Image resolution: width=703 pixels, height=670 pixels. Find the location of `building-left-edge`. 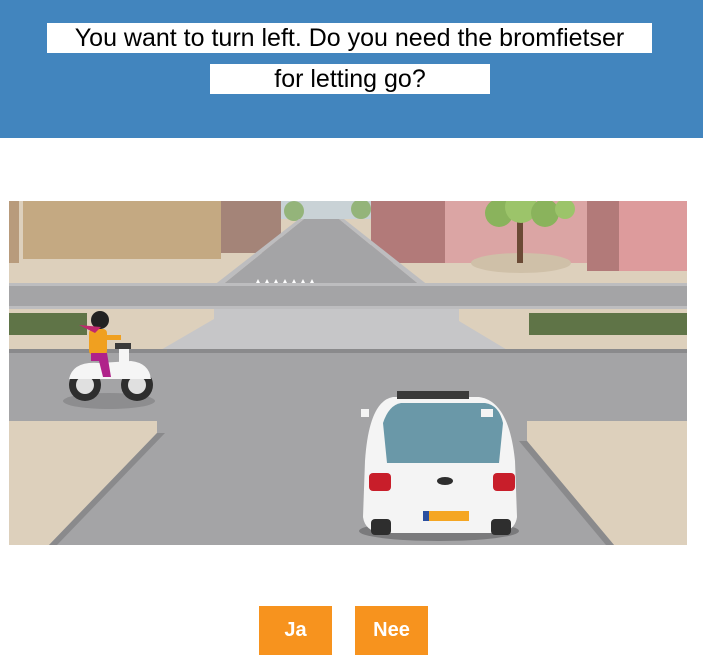

building-left-edge is located at coordinates (14, 232).